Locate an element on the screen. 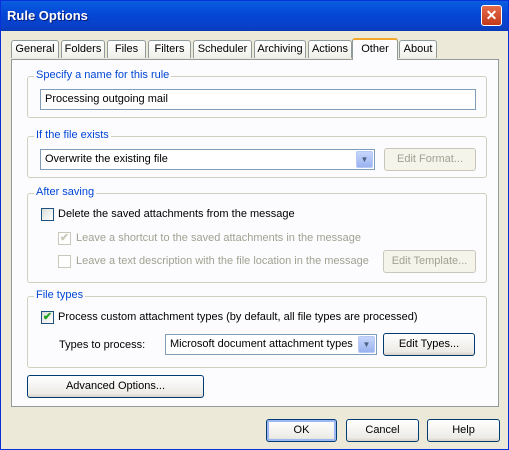  tab-scheduler: Scheduler is located at coordinates (222, 49).